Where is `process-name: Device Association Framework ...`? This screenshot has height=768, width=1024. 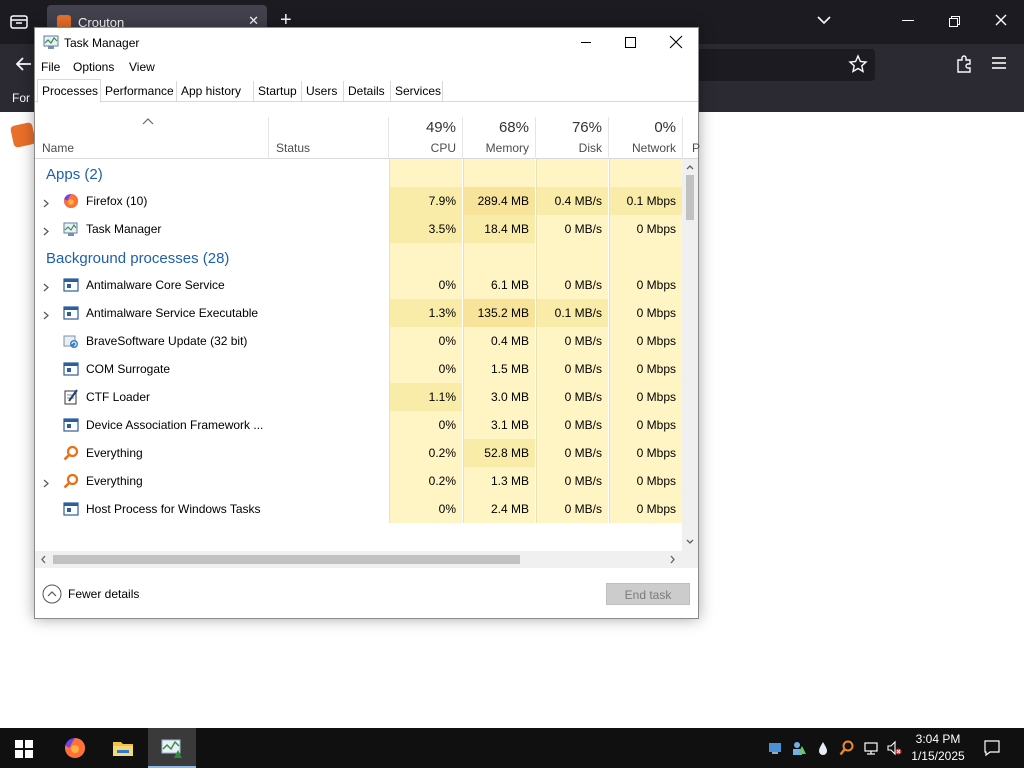
process-name: Device Association Framework ... is located at coordinates (175, 425).